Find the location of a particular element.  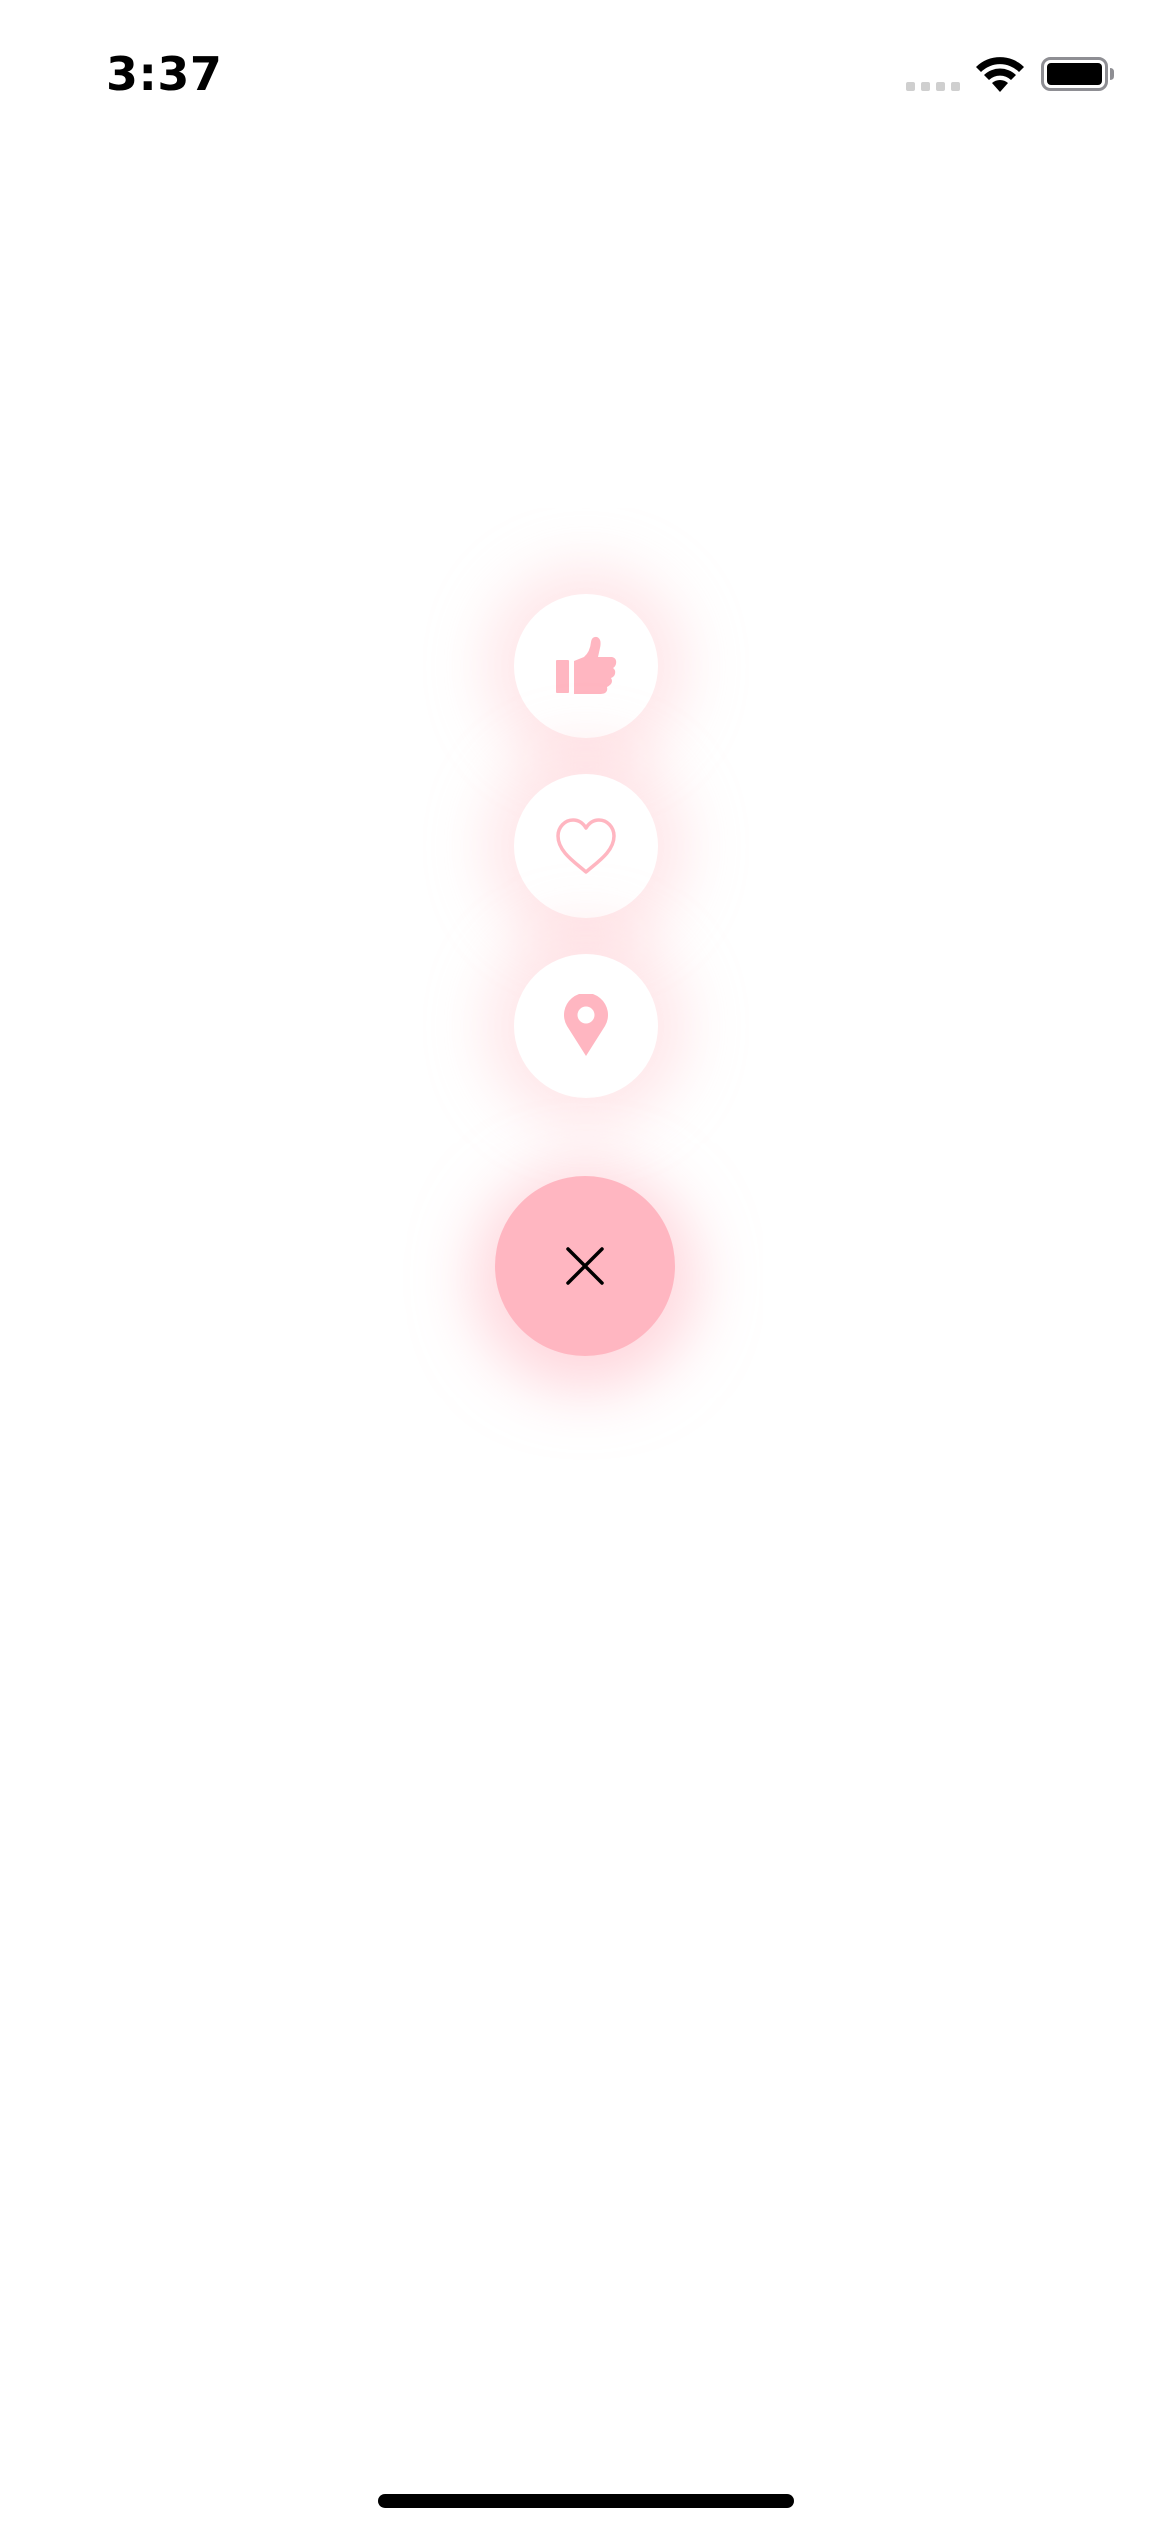

close-menu-button is located at coordinates (585, 1266).